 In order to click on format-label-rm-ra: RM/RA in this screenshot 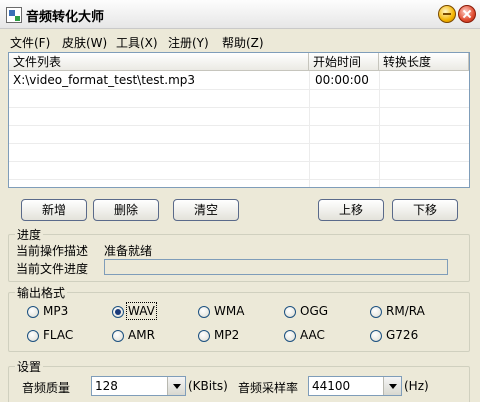, I will do `click(405, 311)`.